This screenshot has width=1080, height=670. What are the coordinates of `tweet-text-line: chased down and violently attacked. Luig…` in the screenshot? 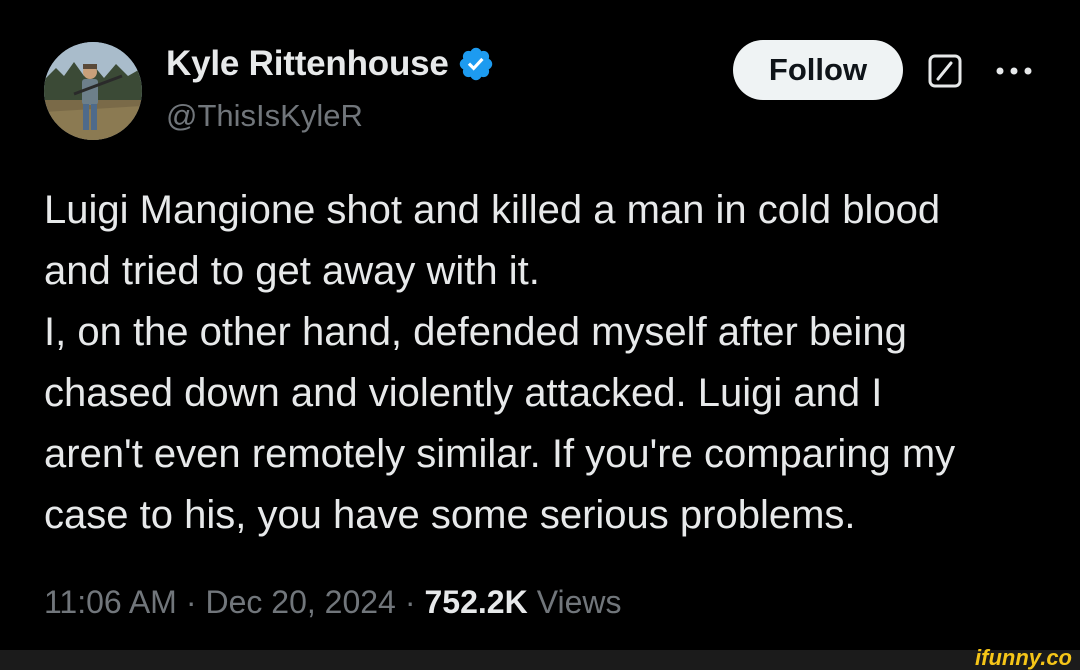 It's located at (463, 393).